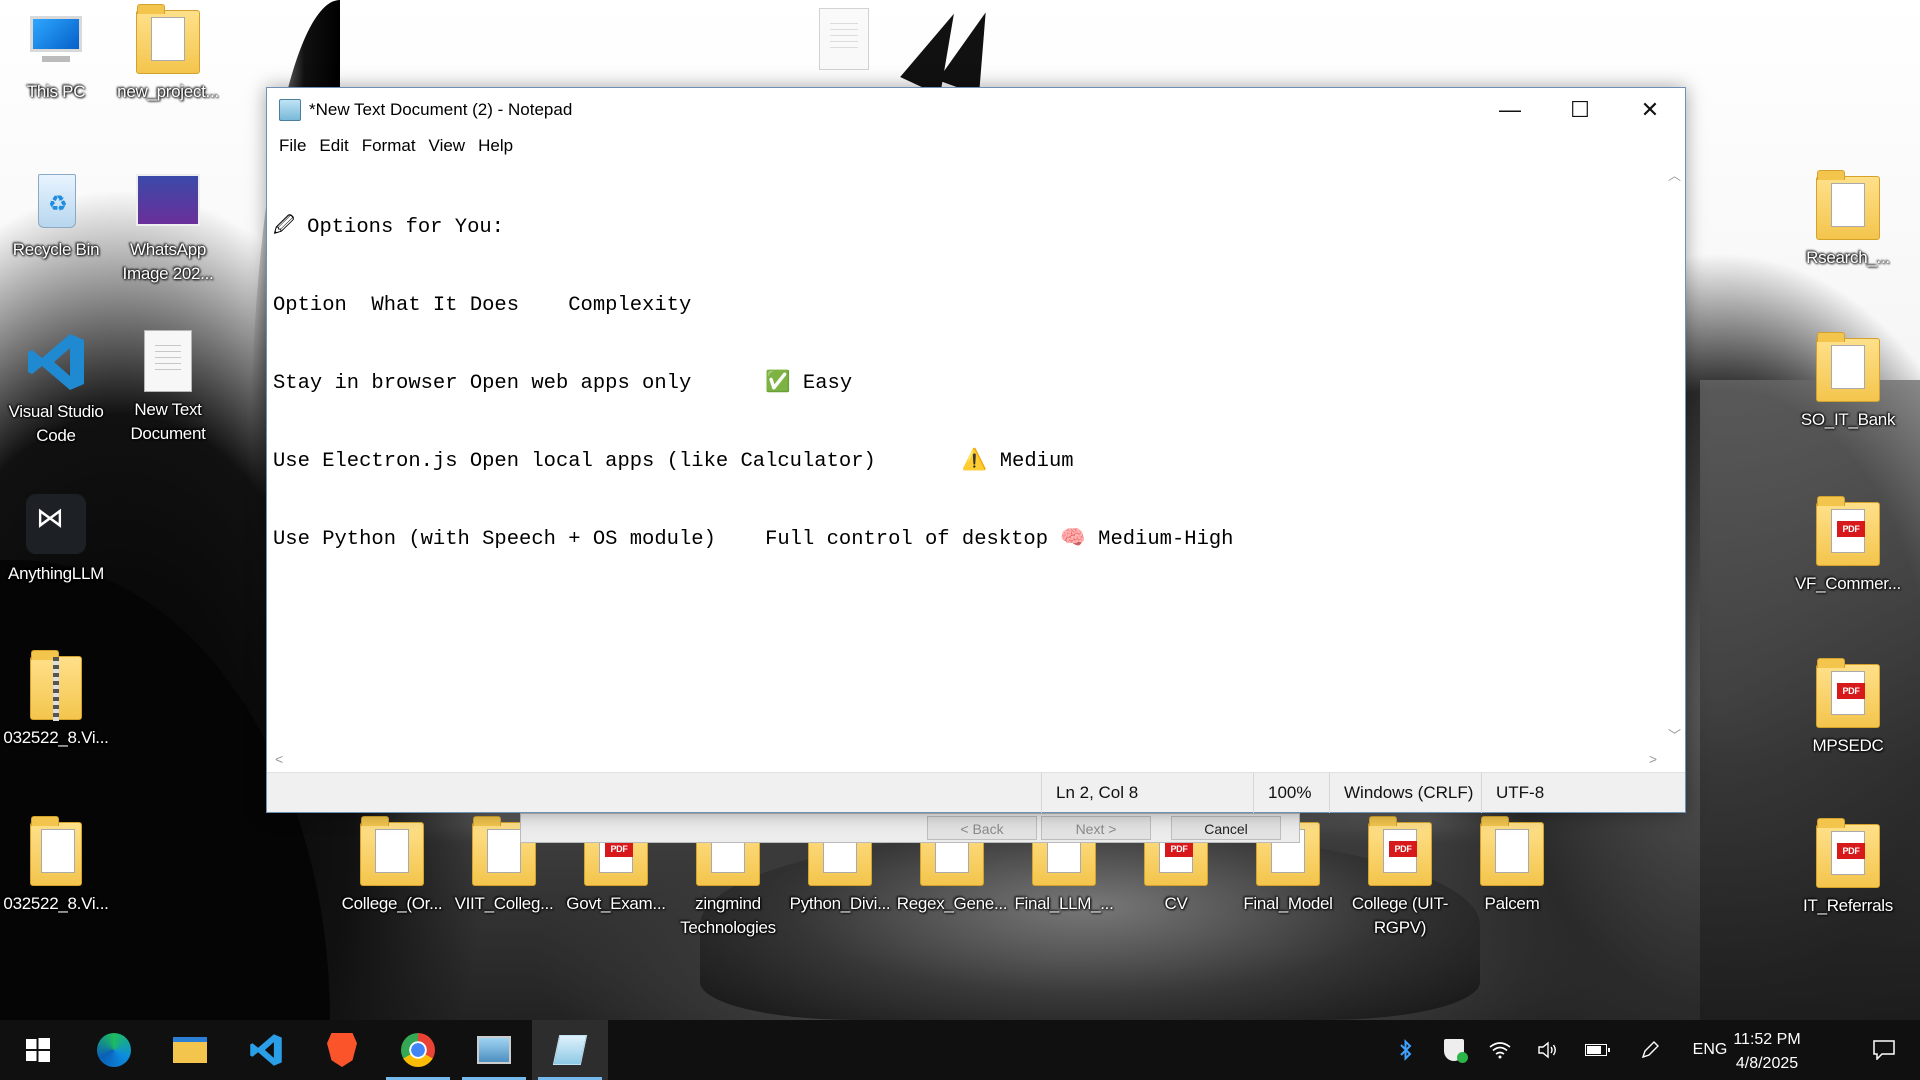  What do you see at coordinates (1548, 1050) in the screenshot?
I see `volume-icon` at bounding box center [1548, 1050].